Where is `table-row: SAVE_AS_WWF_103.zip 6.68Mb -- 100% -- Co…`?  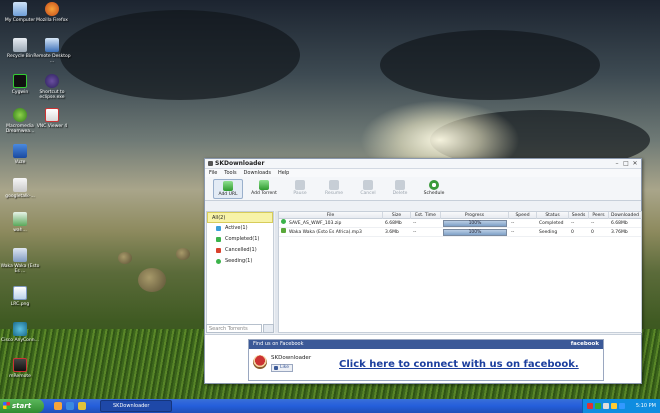 table-row: SAVE_AS_WWF_103.zip 6.68Mb -- 100% -- Co… is located at coordinates (460, 223).